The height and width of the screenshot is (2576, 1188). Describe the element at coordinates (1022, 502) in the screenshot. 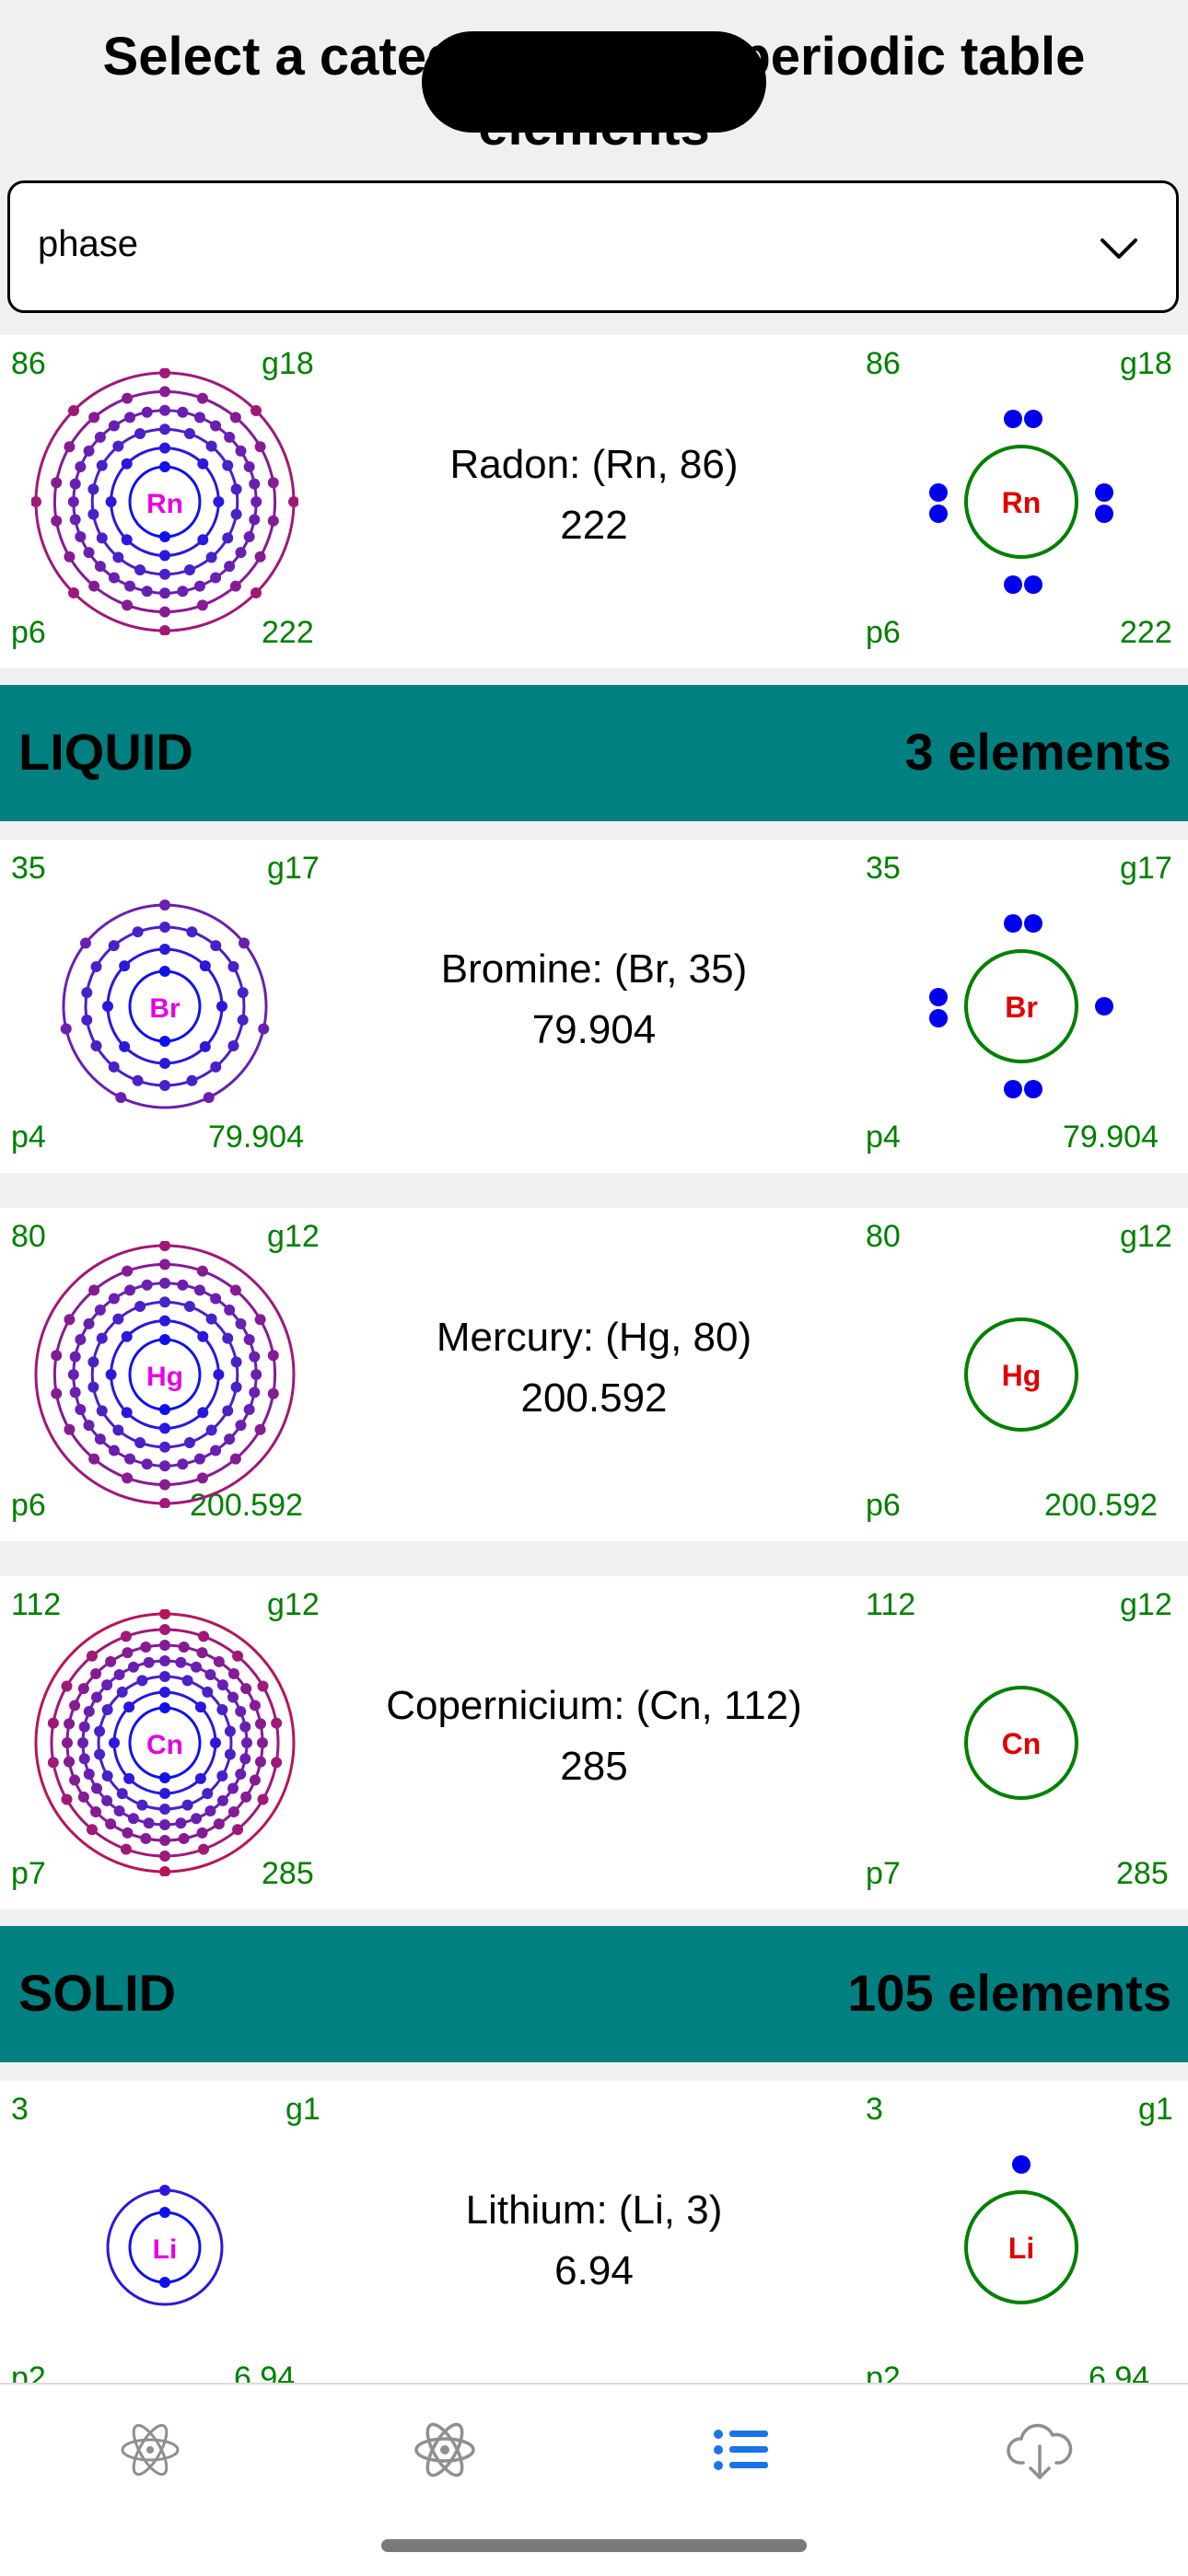

I see `lewis-symbol: Rn` at that location.